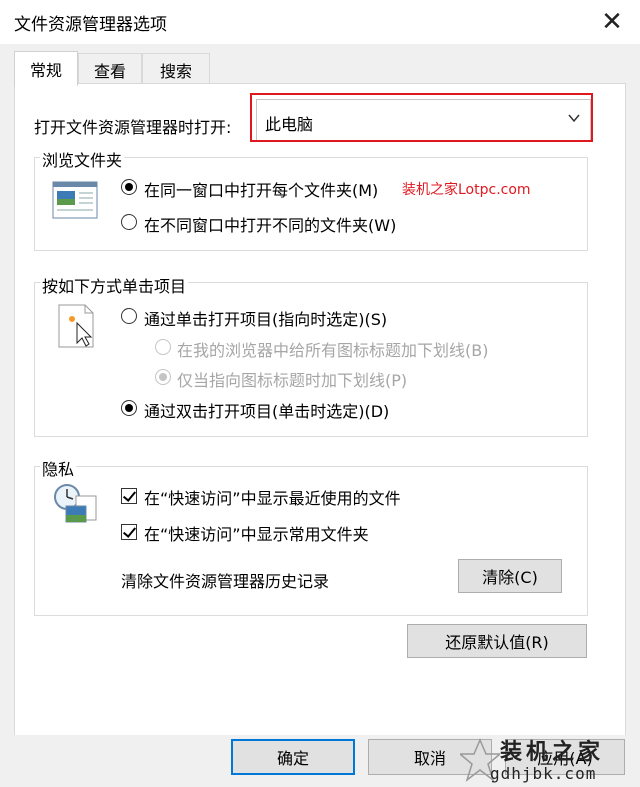  Describe the element at coordinates (612, 22) in the screenshot. I see `close-icon: ✕` at that location.